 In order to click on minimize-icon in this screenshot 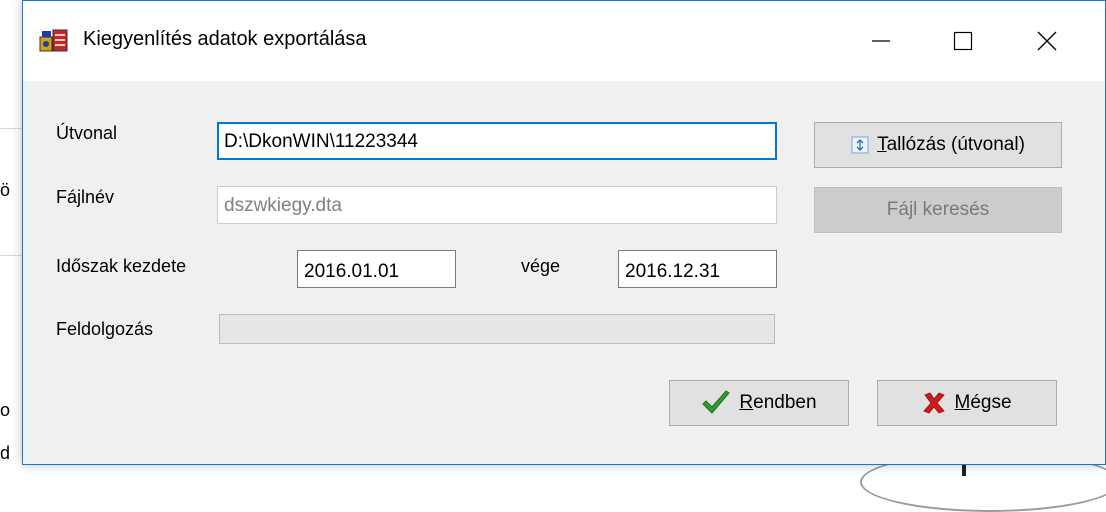, I will do `click(881, 41)`.